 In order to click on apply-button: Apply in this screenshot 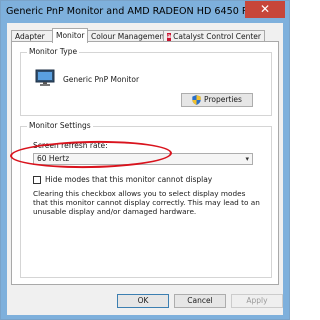, I will do `click(257, 301)`.